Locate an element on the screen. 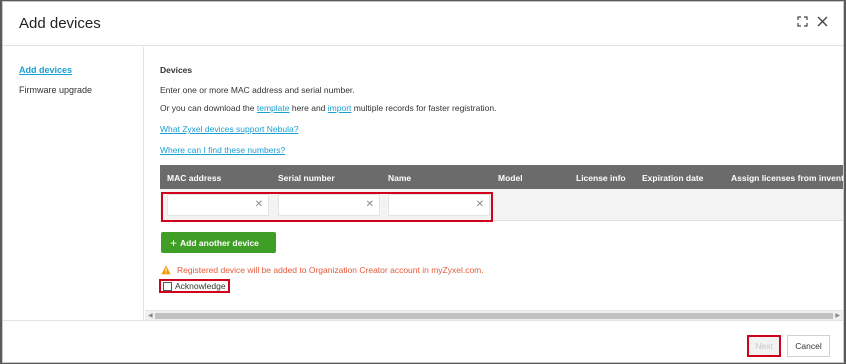  column-name: Name is located at coordinates (400, 178).